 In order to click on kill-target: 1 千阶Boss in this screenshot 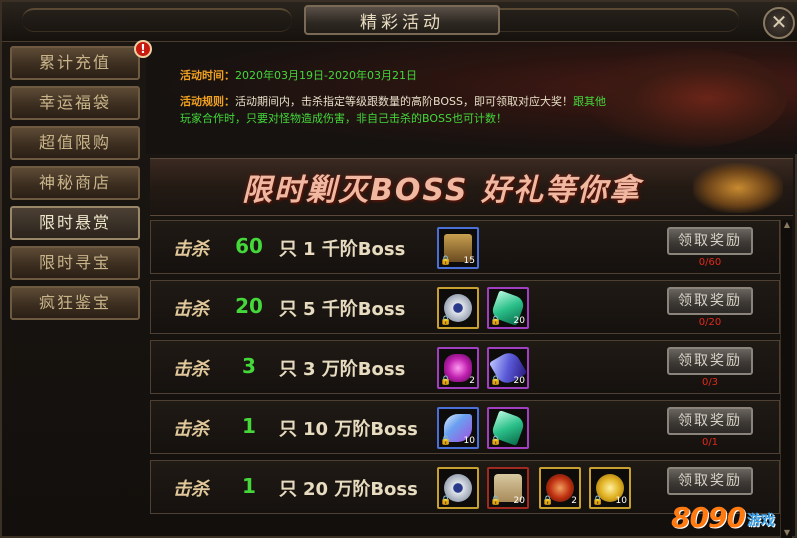, I will do `click(354, 249)`.